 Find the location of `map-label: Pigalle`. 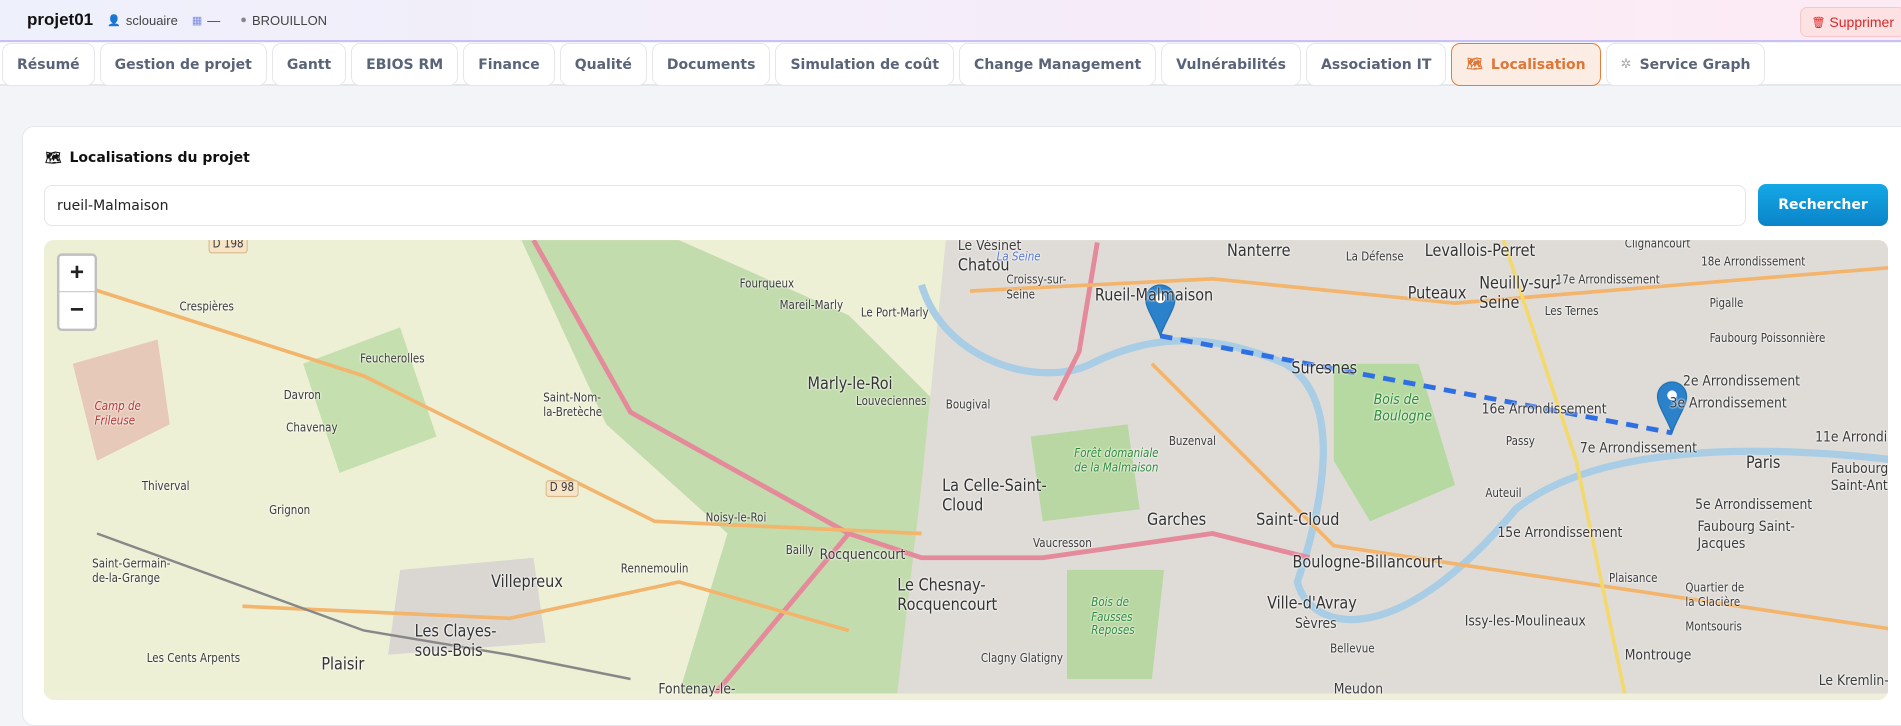

map-label: Pigalle is located at coordinates (1726, 304).